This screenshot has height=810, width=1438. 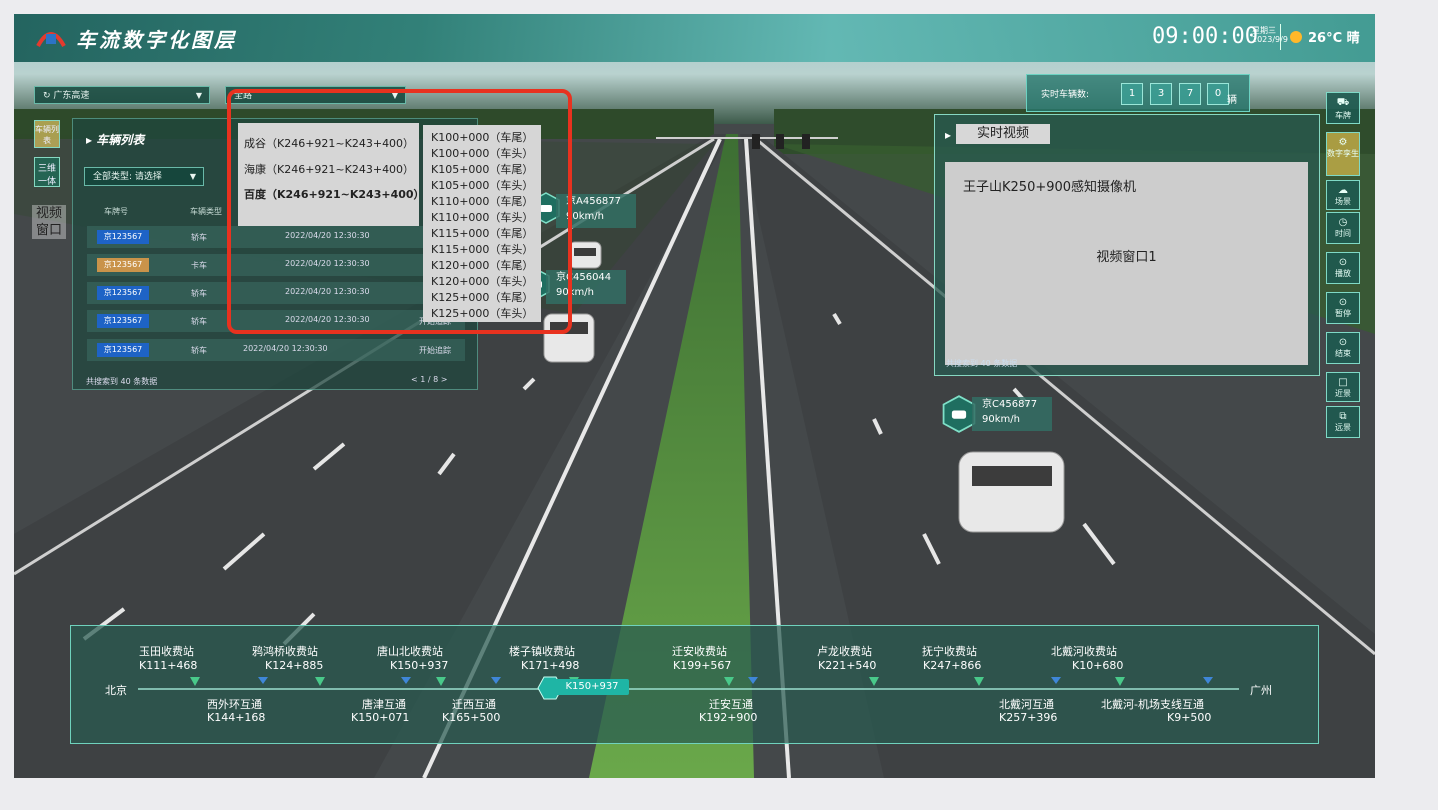 What do you see at coordinates (380, 717) in the screenshot?
I see `interchange-km: K150+071` at bounding box center [380, 717].